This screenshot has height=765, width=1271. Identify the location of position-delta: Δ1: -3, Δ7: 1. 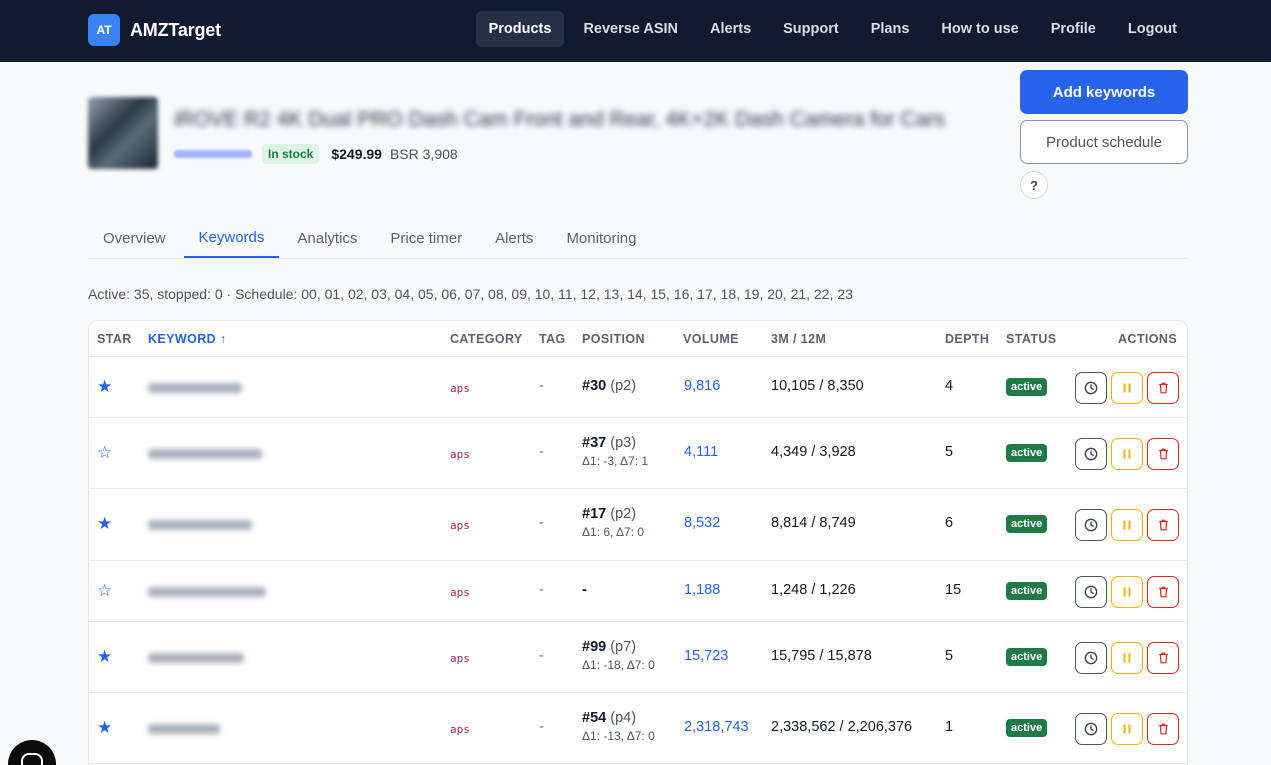
(615, 461).